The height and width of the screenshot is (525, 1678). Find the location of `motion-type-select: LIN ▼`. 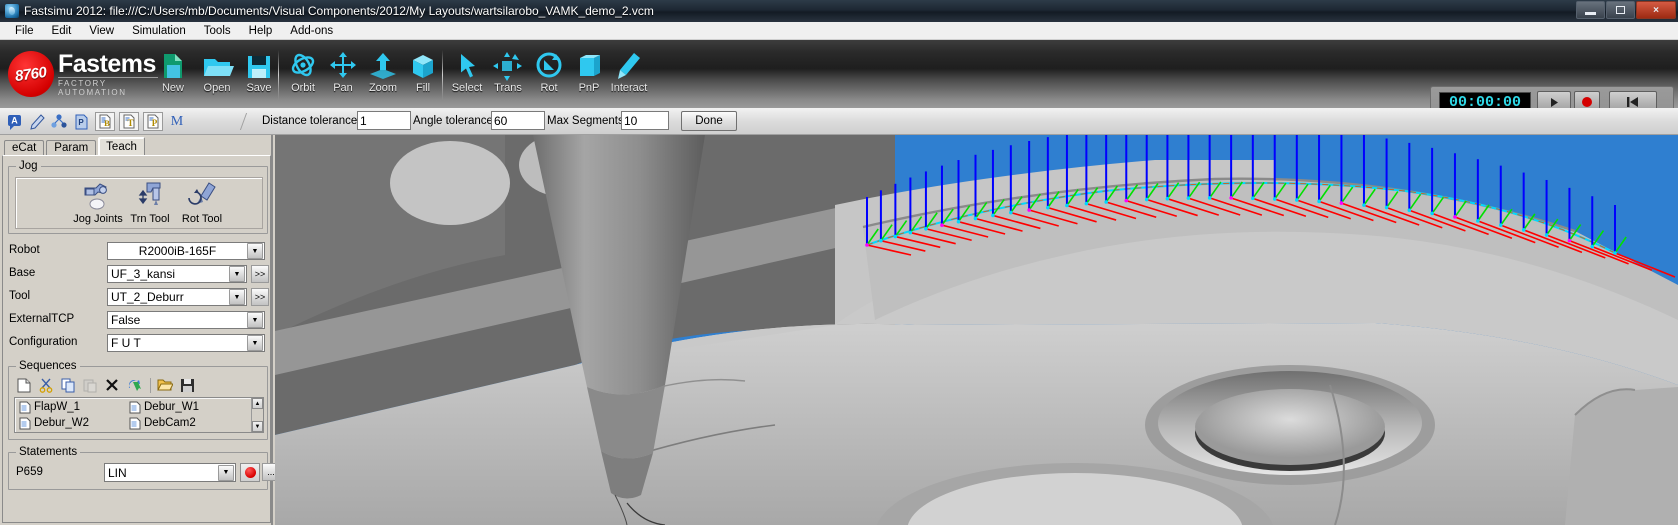

motion-type-select: LIN ▼ is located at coordinates (170, 472).